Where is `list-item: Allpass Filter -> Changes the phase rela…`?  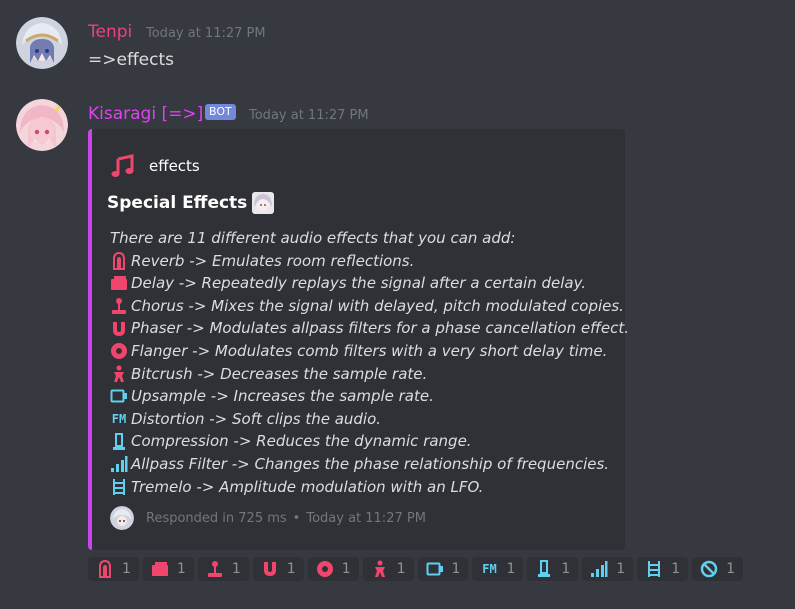
list-item: Allpass Filter -> Changes the phase rela… is located at coordinates (369, 464).